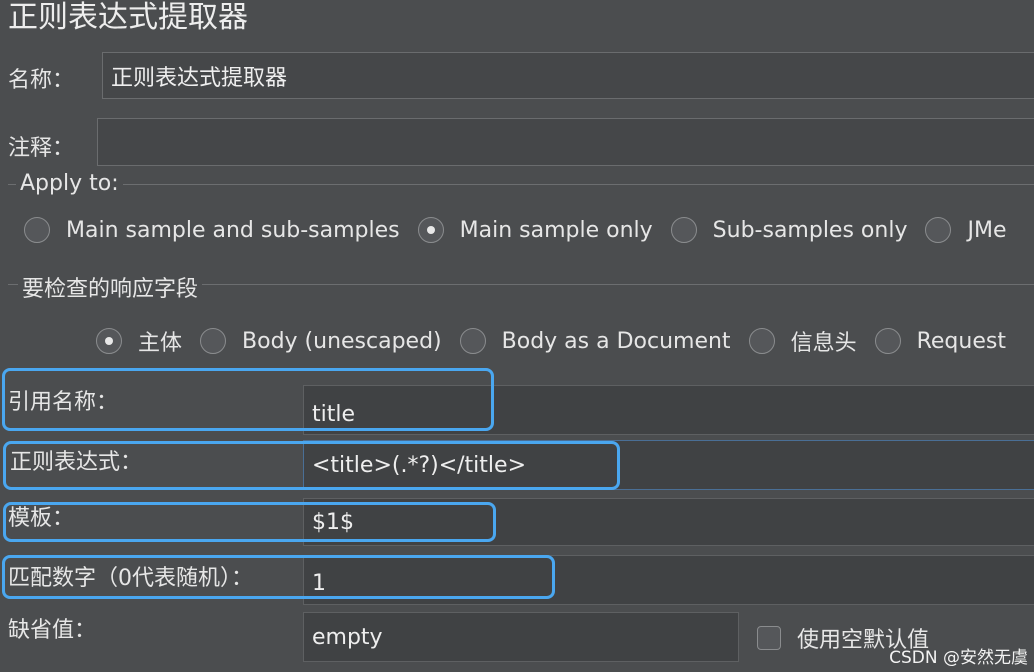 This screenshot has width=1034, height=672. What do you see at coordinates (668, 580) in the screenshot?
I see `match-no-input: 1` at bounding box center [668, 580].